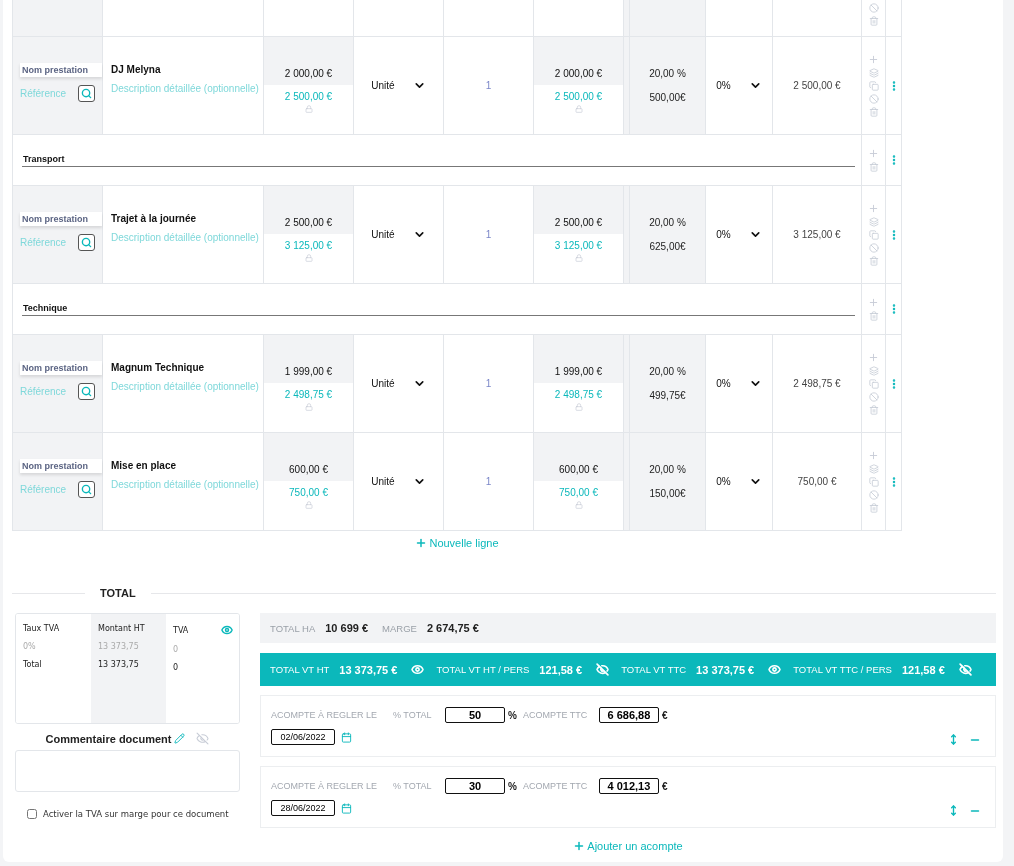 The width and height of the screenshot is (1014, 866). What do you see at coordinates (308, 394) in the screenshot?
I see `unit-price-vt: 2 498,75 €` at bounding box center [308, 394].